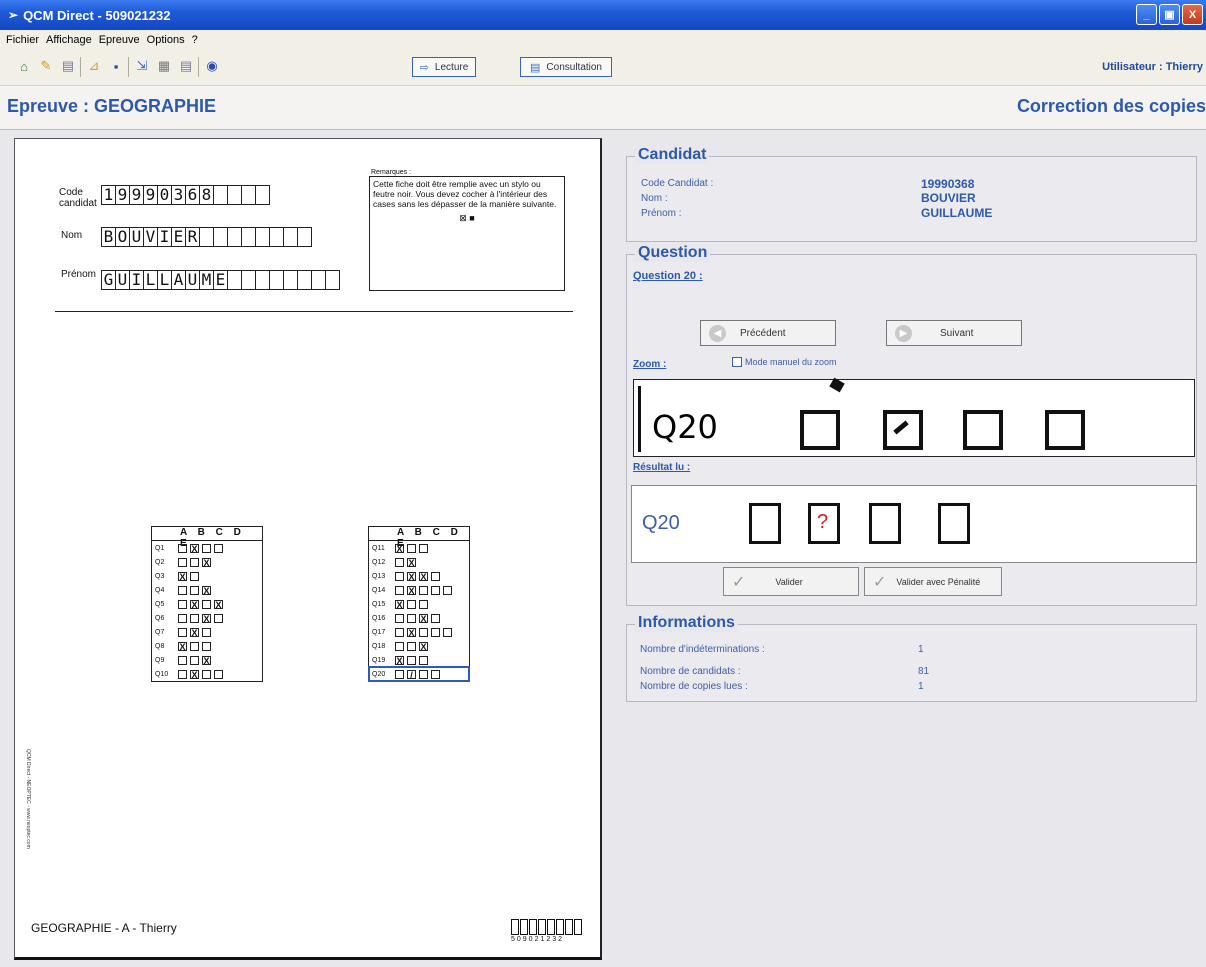 Image resolution: width=1206 pixels, height=967 pixels. Describe the element at coordinates (885, 523) in the screenshot. I see `result-box-c` at that location.